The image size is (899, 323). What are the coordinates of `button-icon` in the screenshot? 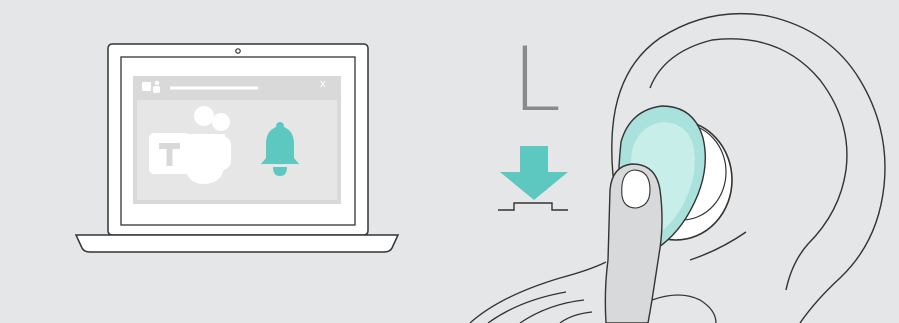 It's located at (533, 206).